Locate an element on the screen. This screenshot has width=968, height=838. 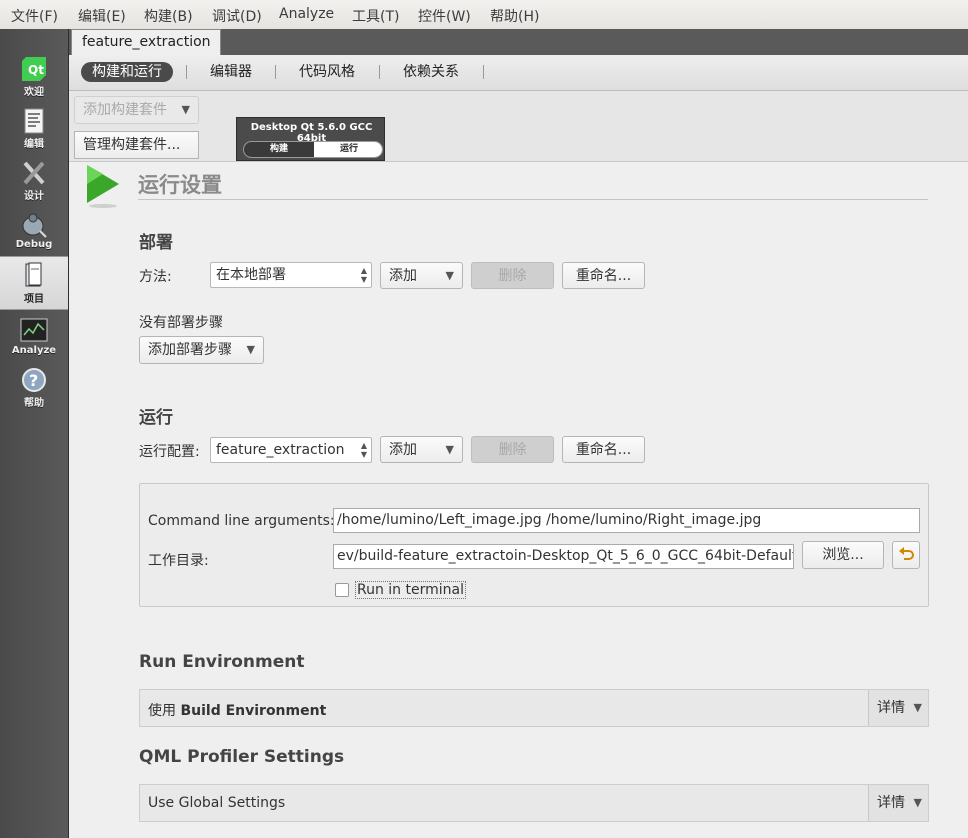
project-tab-strip: feature_extraction is located at coordinates (518, 42).